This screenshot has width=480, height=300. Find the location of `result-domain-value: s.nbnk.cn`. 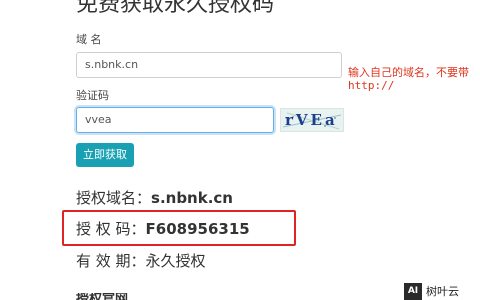

result-domain-value: s.nbnk.cn is located at coordinates (192, 198).